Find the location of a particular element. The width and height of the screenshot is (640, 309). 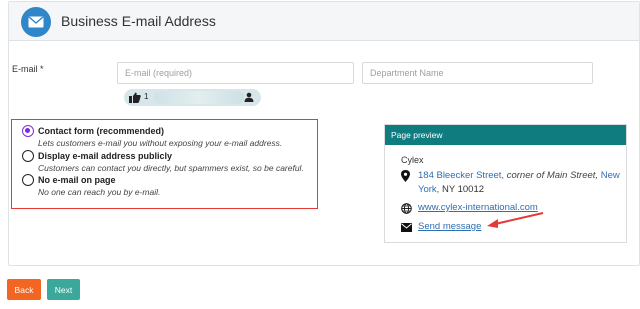

option-title: No e-mail on page is located at coordinates (77, 180).